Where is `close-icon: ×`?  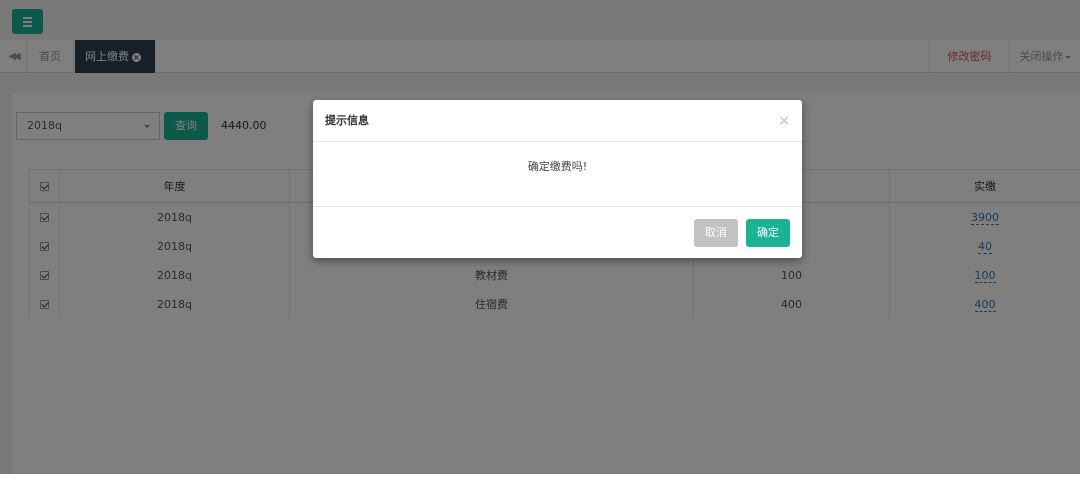 close-icon: × is located at coordinates (784, 121).